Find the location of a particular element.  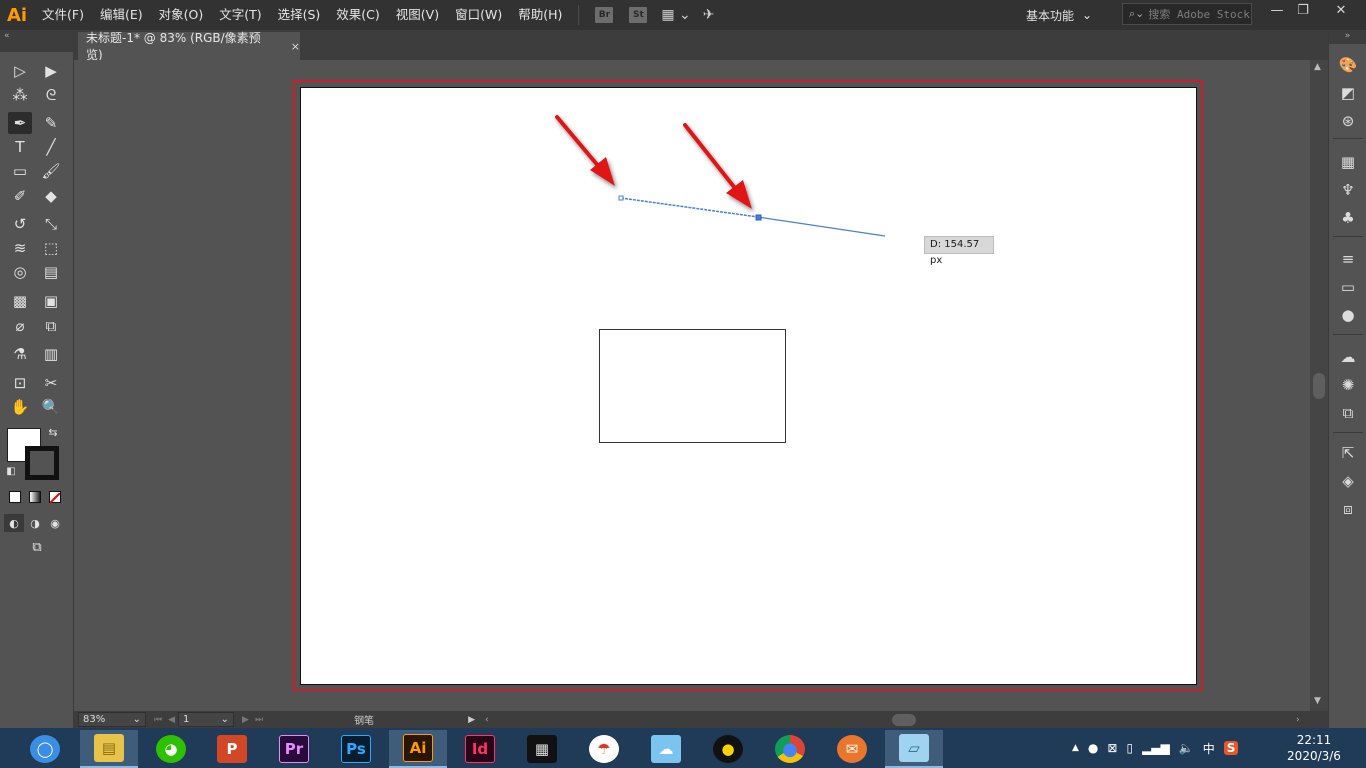

taskbar-indesign: Id is located at coordinates (480, 749).